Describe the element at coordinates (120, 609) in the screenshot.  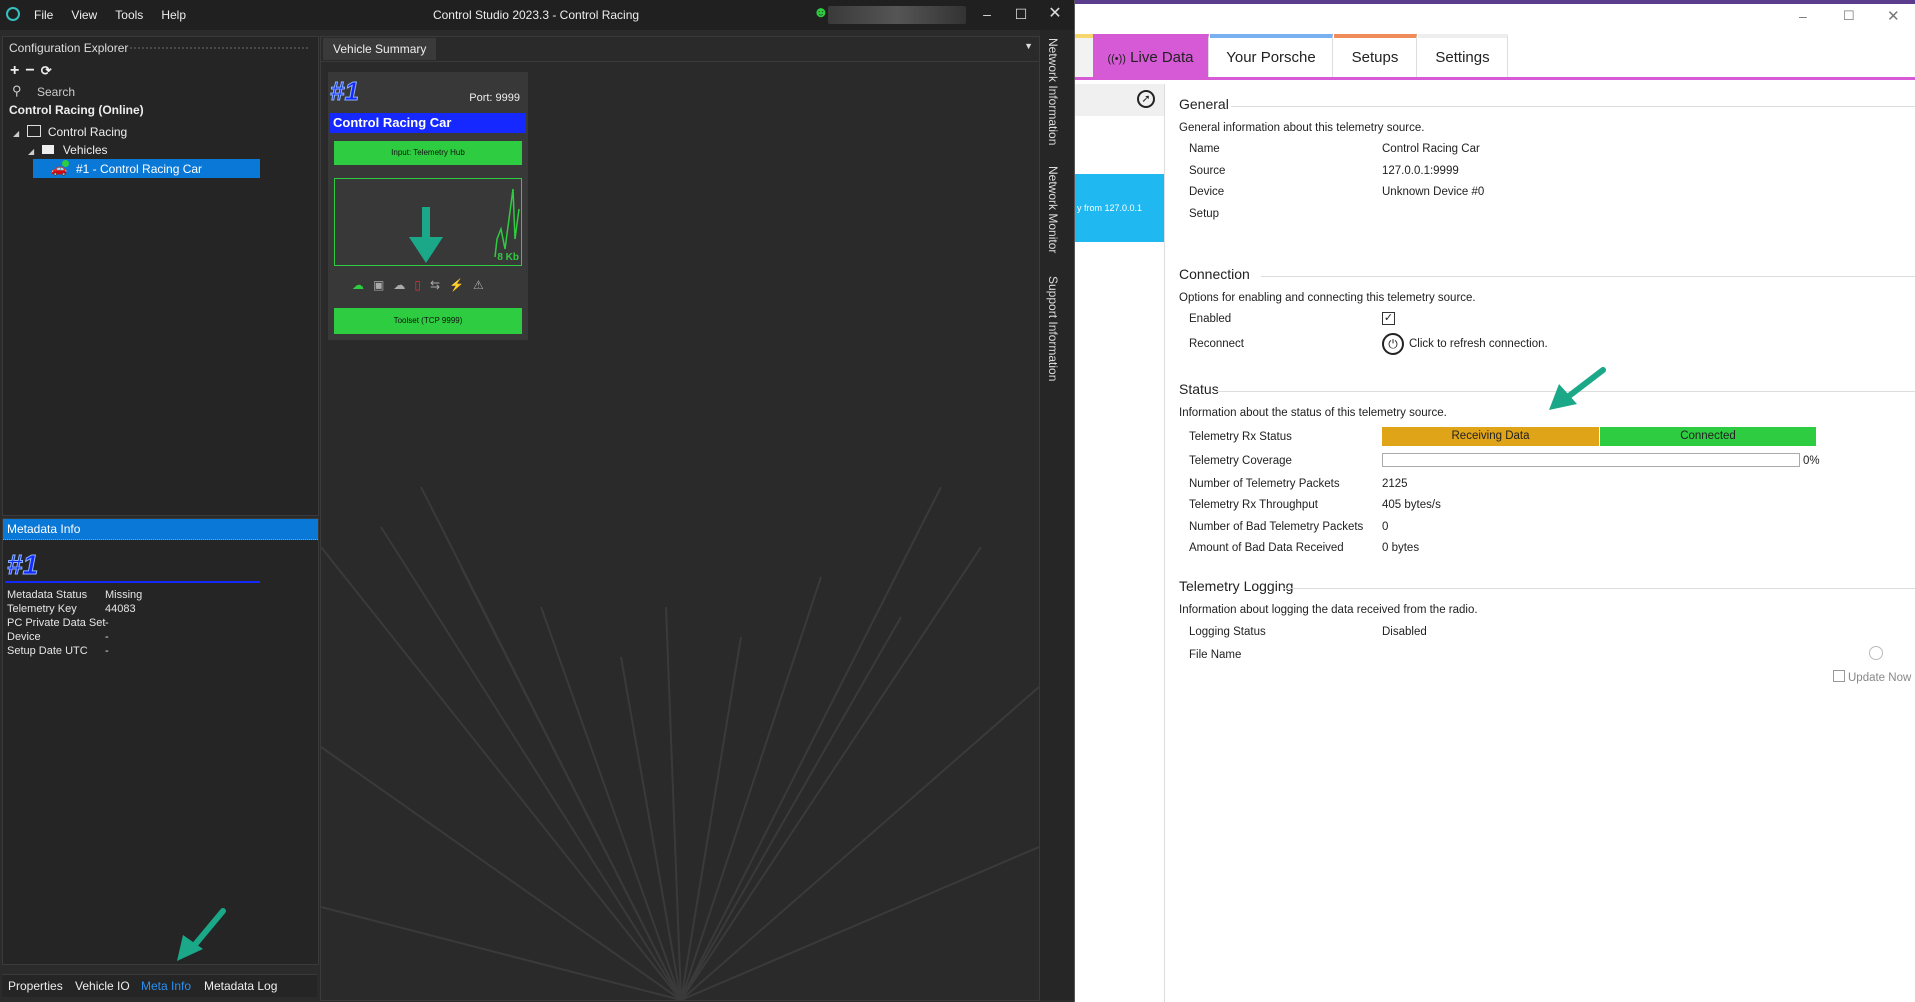
I see `meta-value: 44083` at that location.